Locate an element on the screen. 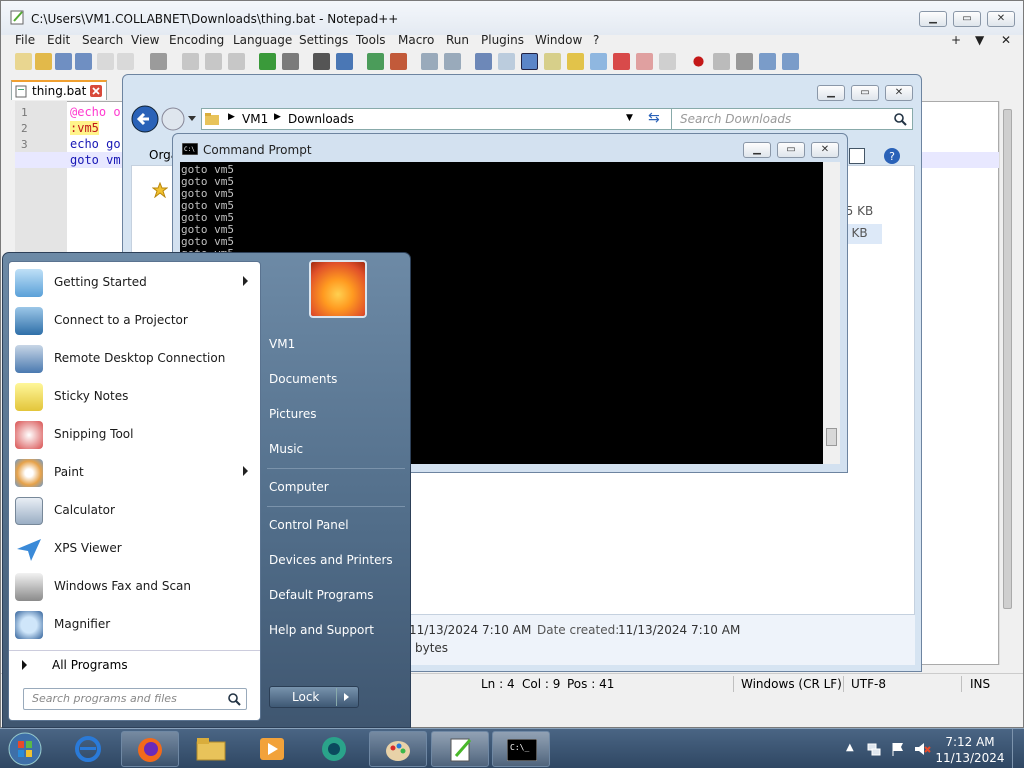 The image size is (1024, 768). start-link-music: Music is located at coordinates (286, 449).